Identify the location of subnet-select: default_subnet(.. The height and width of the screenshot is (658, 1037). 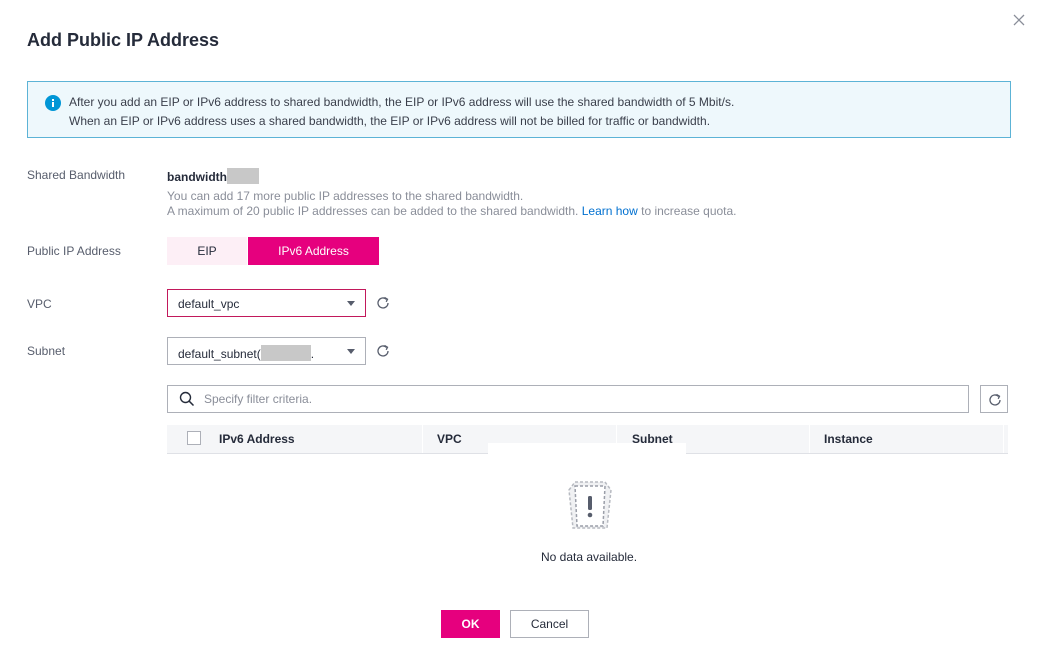
(266, 351).